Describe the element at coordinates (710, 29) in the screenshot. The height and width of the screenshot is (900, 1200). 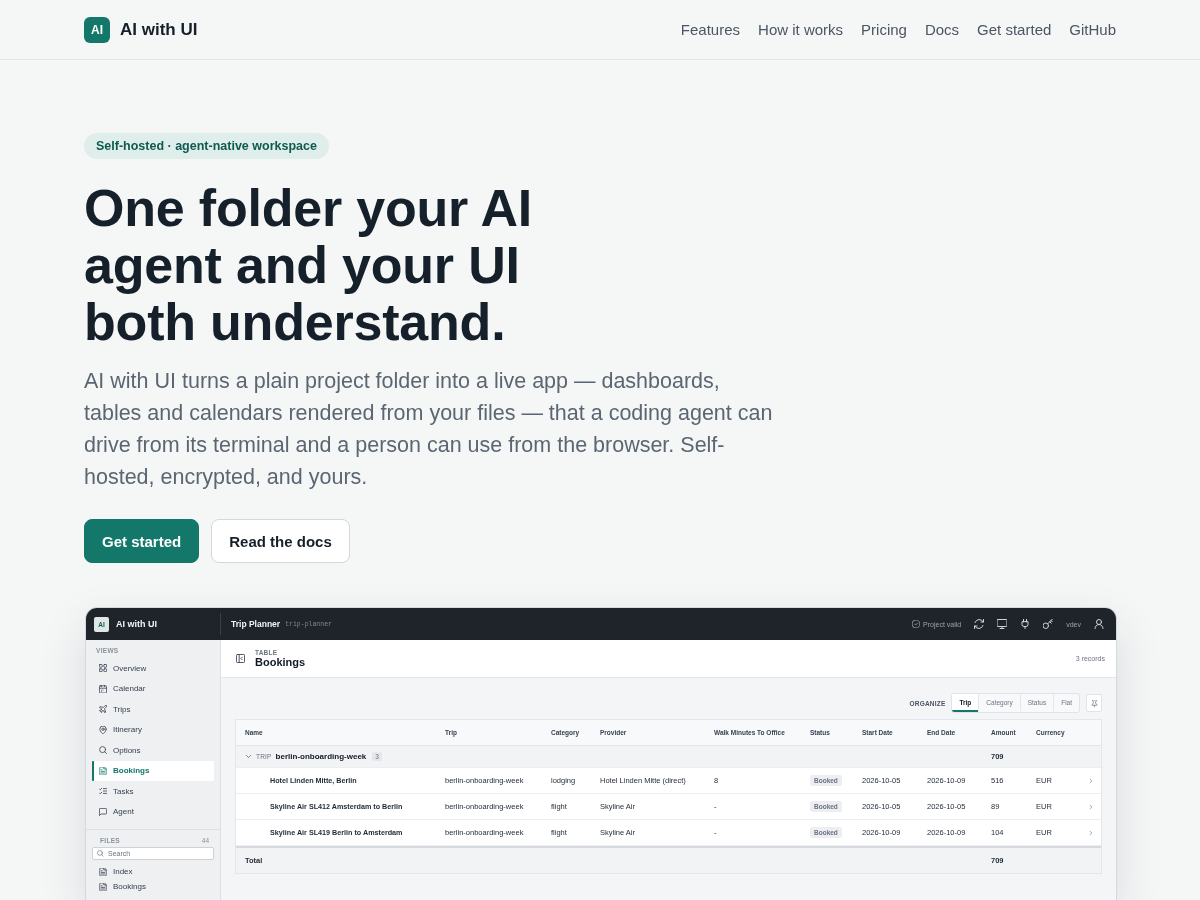
I see `nav-link: Features` at that location.